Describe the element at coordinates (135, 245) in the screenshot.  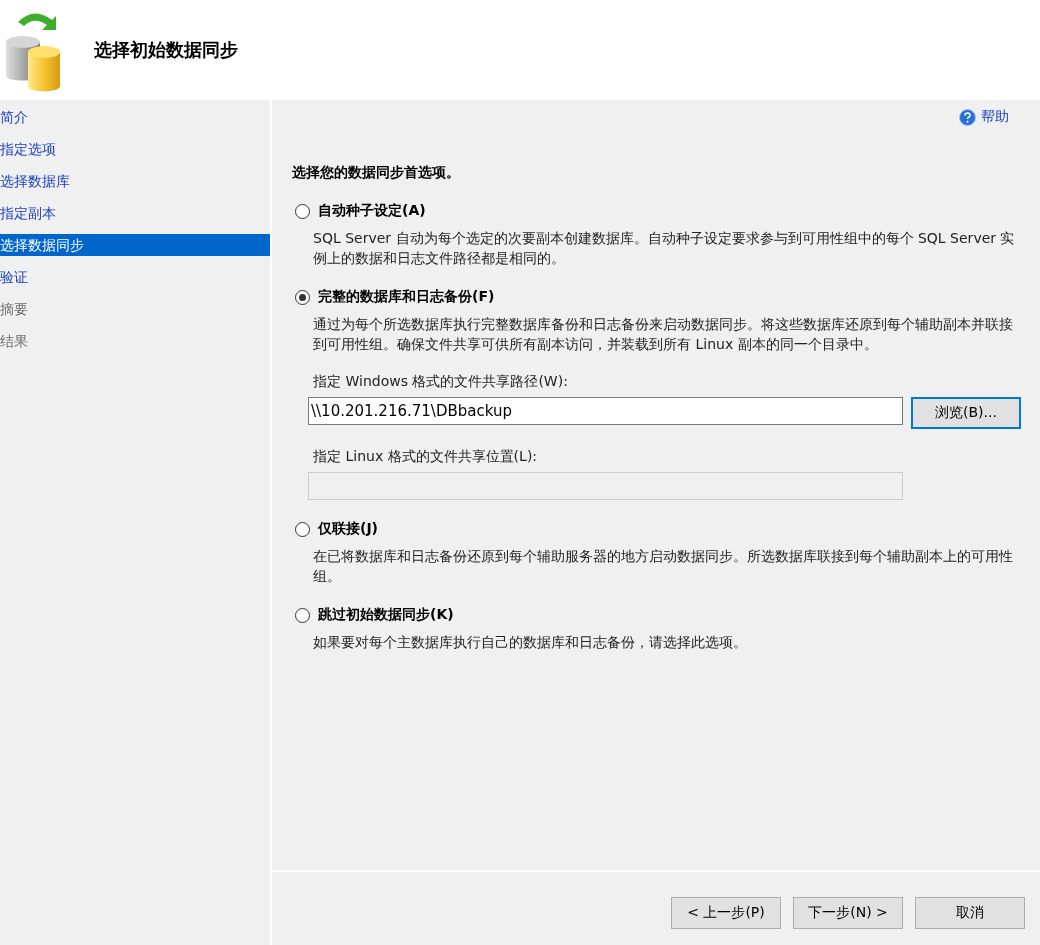
I see `sidebar-item: 选择数据同步` at that location.